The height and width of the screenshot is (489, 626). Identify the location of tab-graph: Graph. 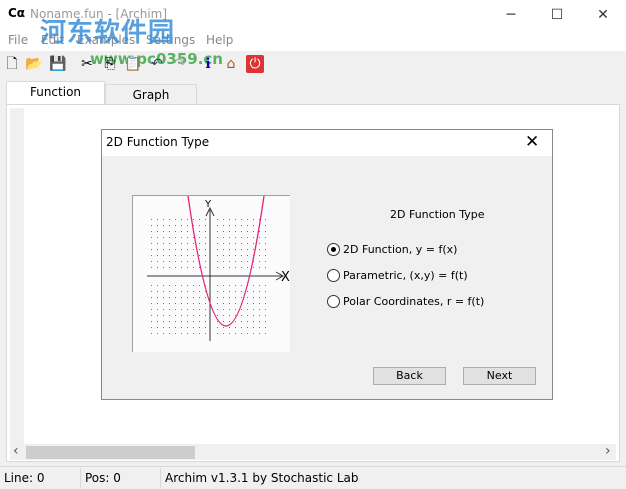
(151, 95).